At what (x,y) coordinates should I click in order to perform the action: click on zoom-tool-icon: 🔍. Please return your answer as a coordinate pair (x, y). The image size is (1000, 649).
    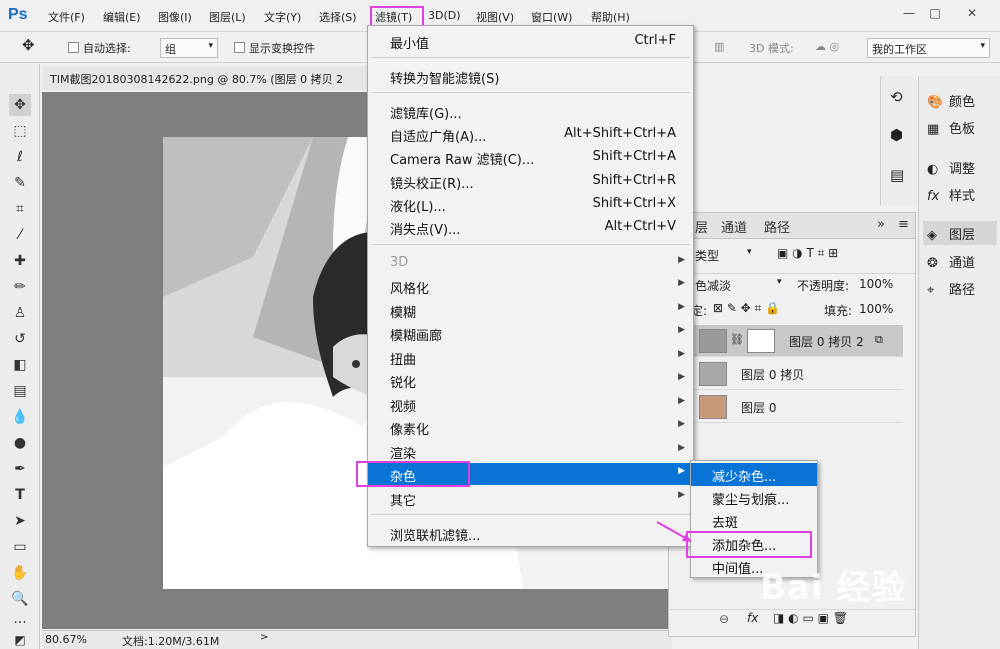
    Looking at the image, I should click on (20, 599).